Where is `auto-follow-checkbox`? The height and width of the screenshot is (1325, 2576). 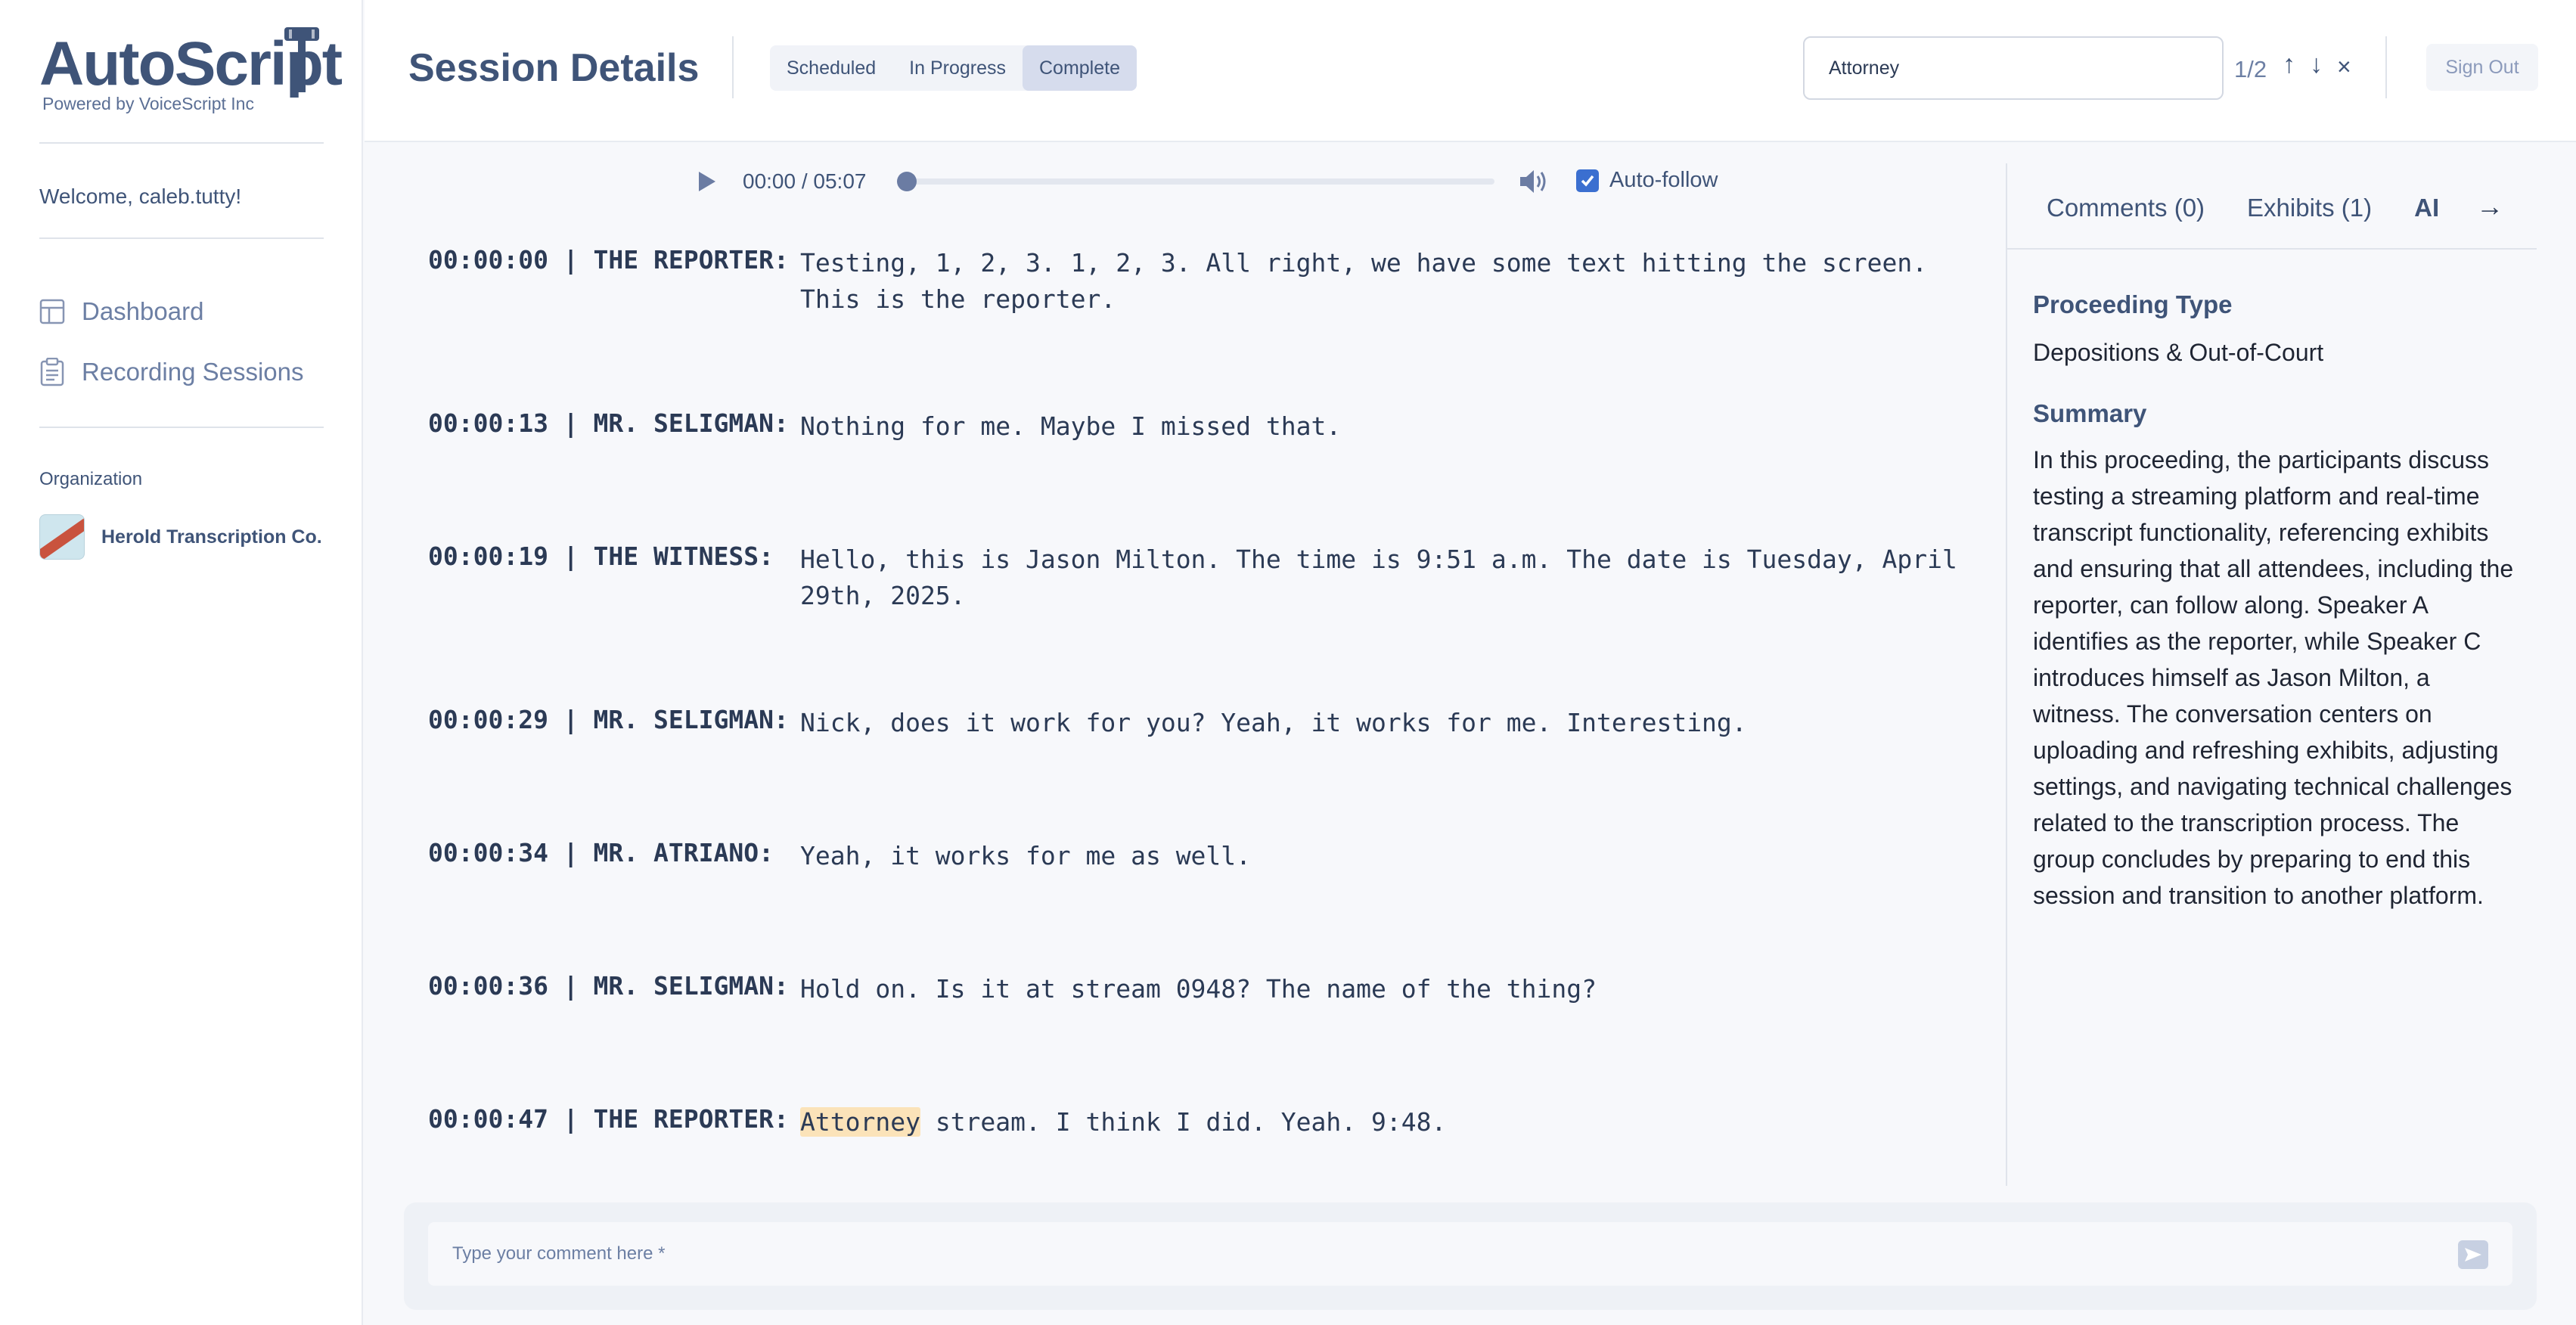
auto-follow-checkbox is located at coordinates (1587, 181).